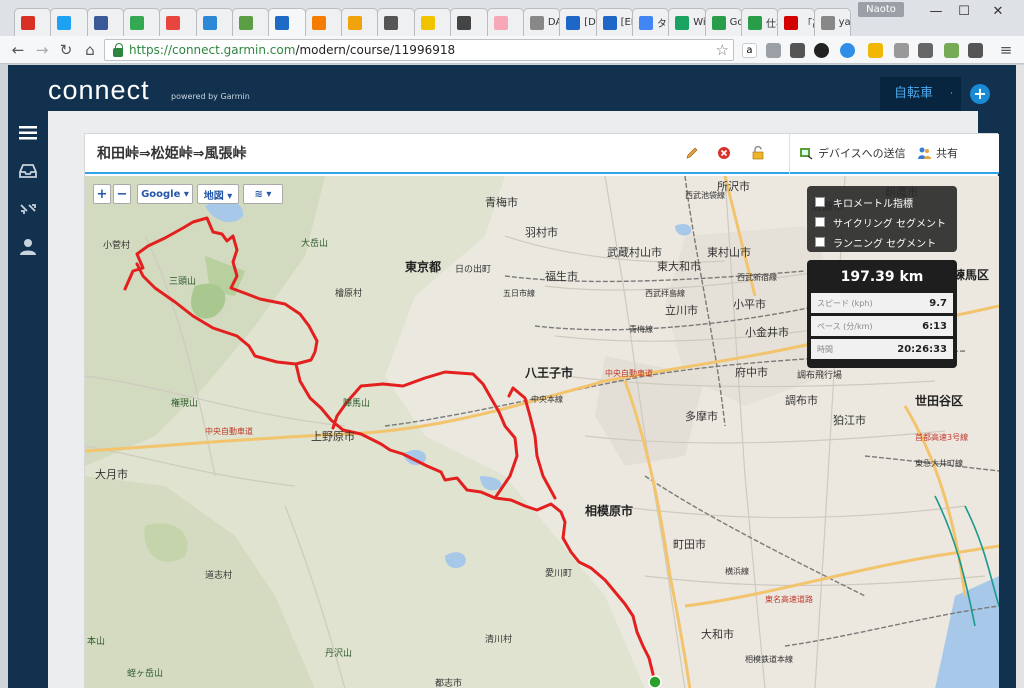 Image resolution: width=1024 pixels, height=688 pixels. Describe the element at coordinates (263, 194) in the screenshot. I see `layers-dropdown: ≋ ▾` at that location.